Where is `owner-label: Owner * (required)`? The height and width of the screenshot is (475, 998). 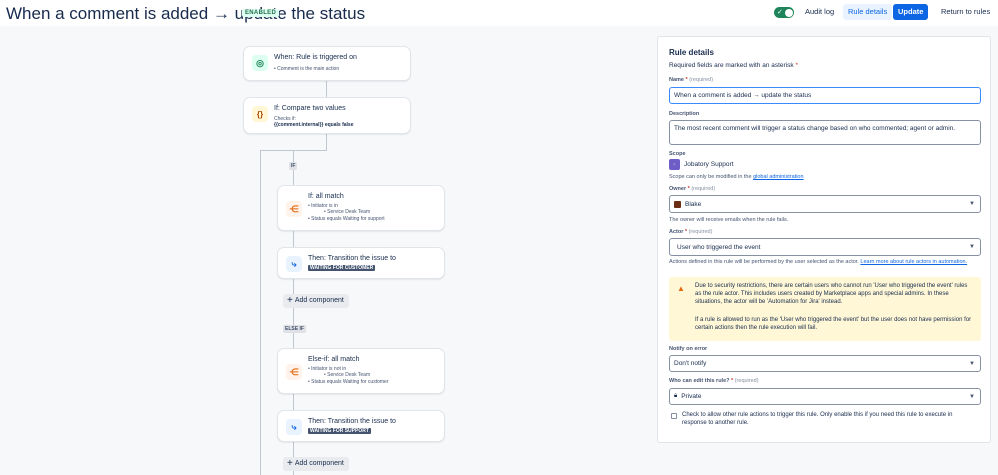 owner-label: Owner * (required) is located at coordinates (692, 189).